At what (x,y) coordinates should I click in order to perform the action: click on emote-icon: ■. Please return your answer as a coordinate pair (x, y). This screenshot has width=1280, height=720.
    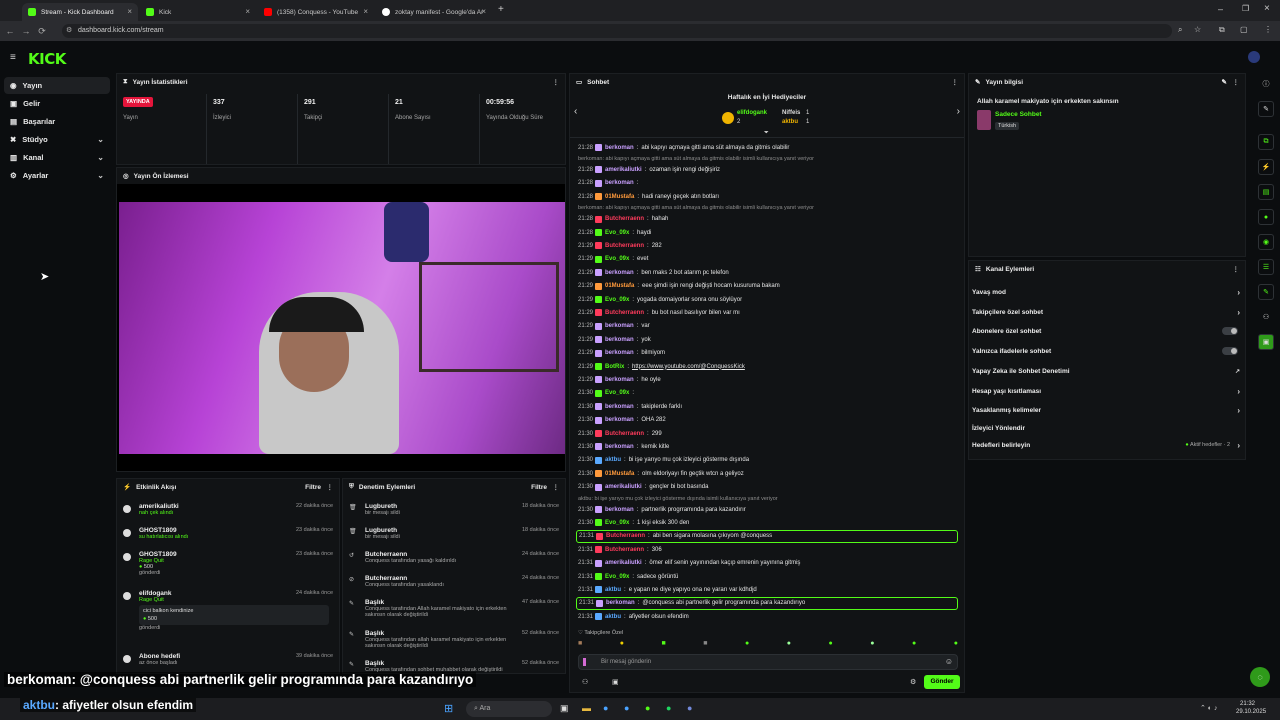
    Looking at the image, I should click on (580, 646).